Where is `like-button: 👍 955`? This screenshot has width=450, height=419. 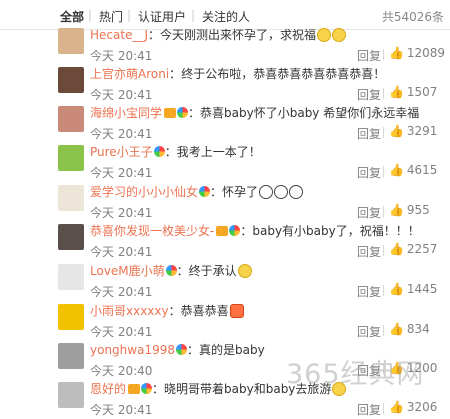
like-button: 👍 955 is located at coordinates (409, 210).